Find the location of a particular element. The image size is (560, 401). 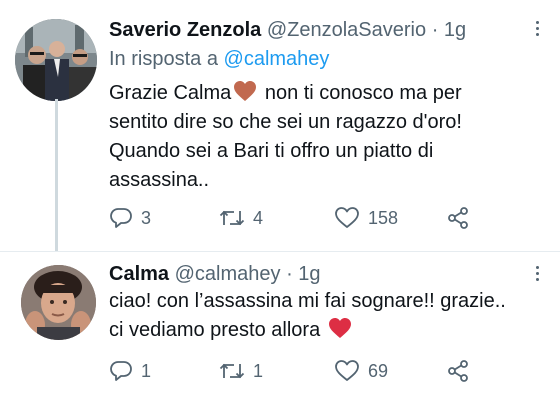

tweet-header: Saverio Zenzola @ZenzolaSaverio · 1g is located at coordinates (287, 30).